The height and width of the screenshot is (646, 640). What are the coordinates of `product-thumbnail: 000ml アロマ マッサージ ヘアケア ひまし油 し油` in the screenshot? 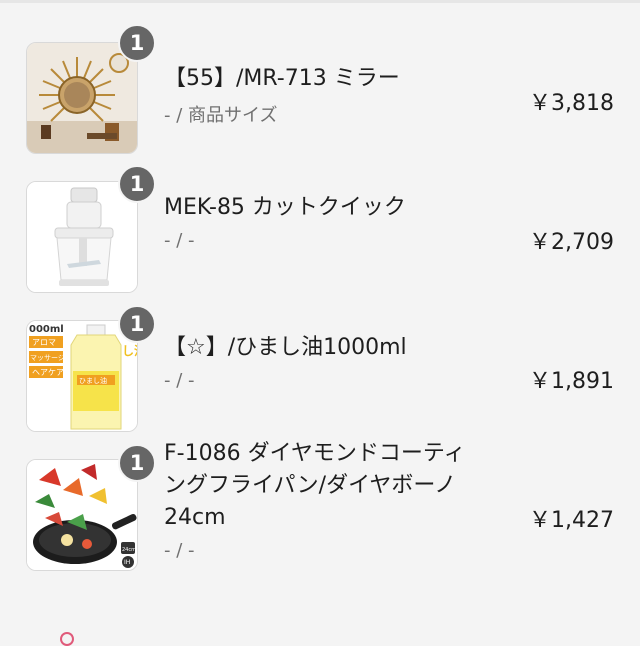 It's located at (82, 376).